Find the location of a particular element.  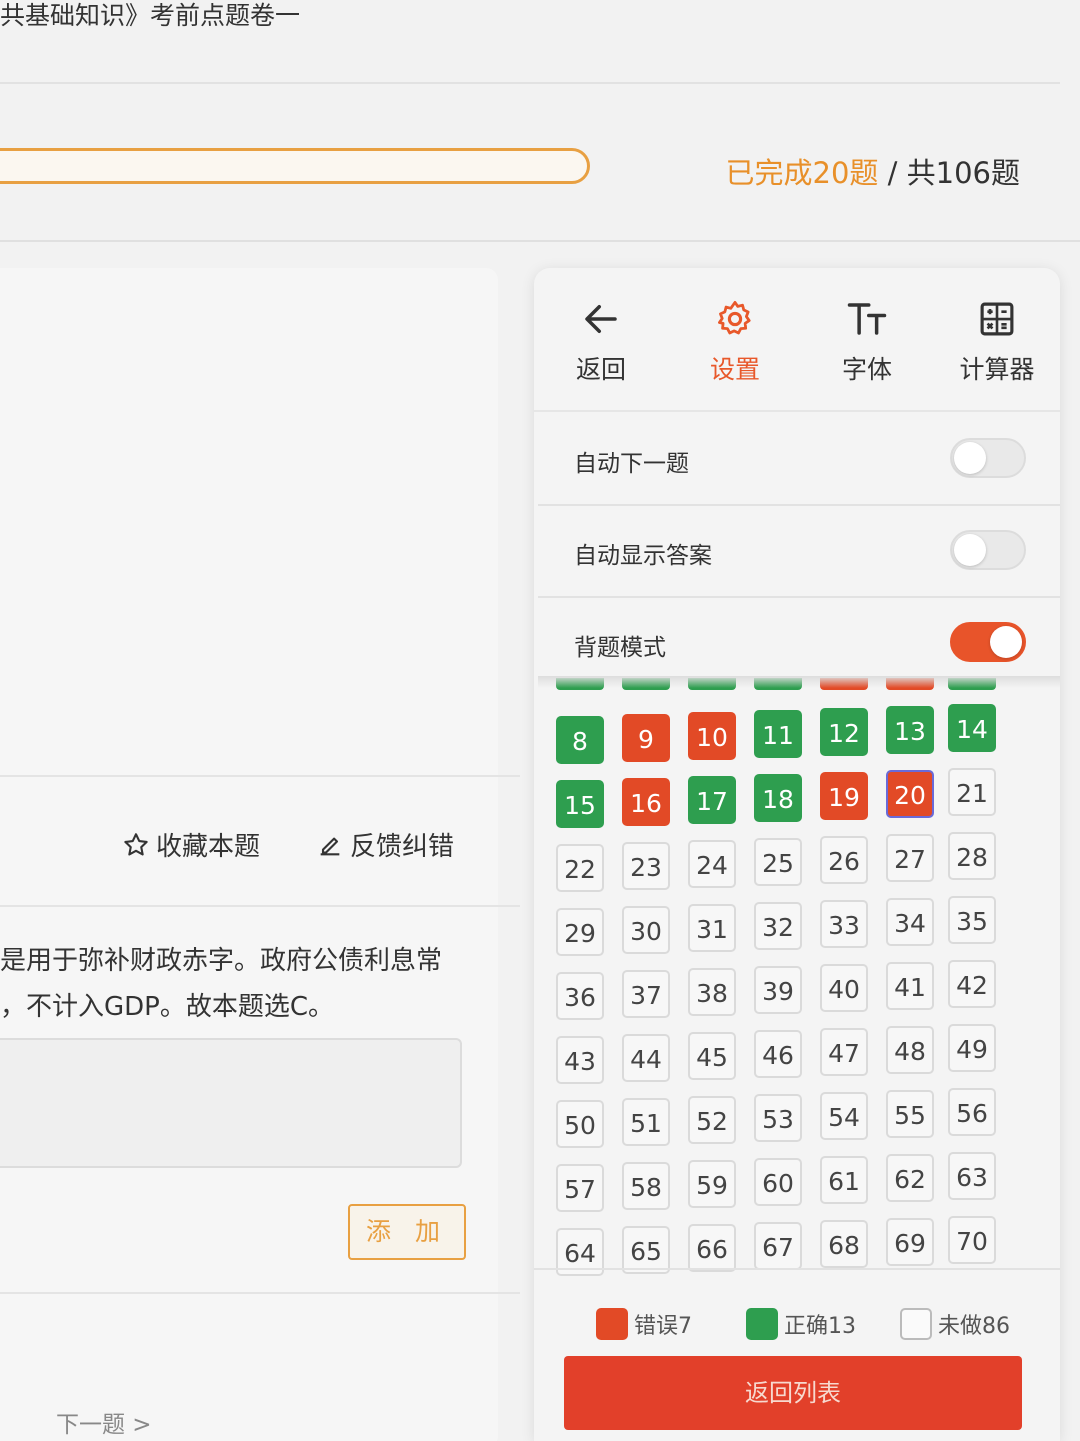

question-number-cell: 14 is located at coordinates (972, 728).